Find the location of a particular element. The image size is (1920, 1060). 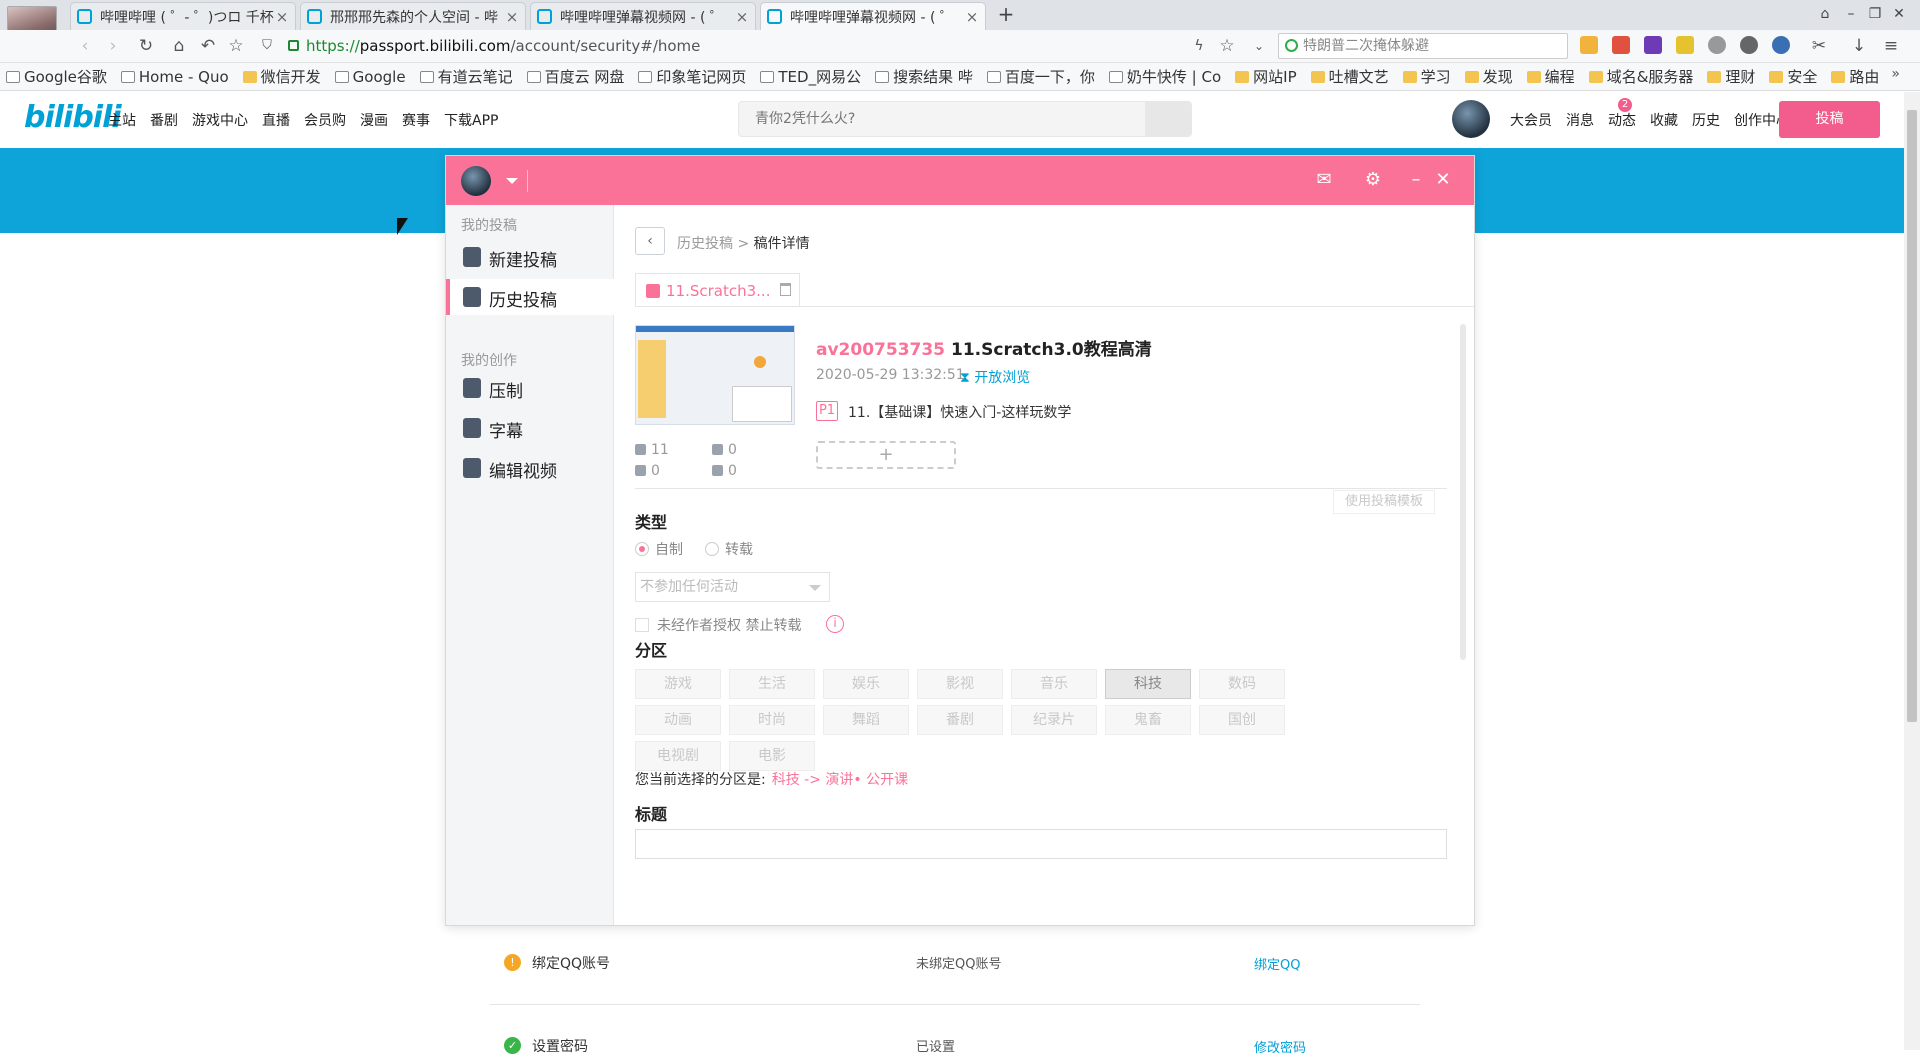

nav-messages: 消息 is located at coordinates (1580, 120).